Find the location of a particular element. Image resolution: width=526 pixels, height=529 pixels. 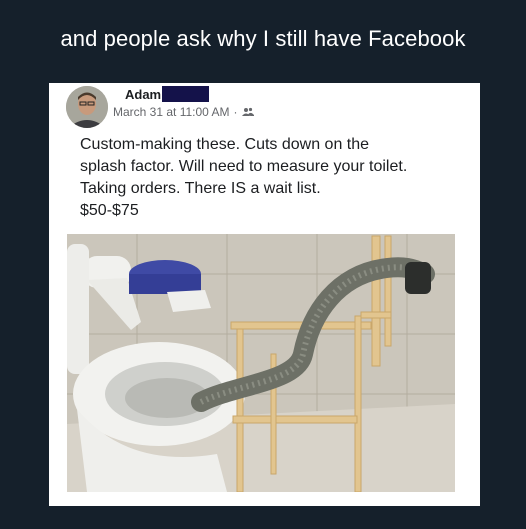

author-name: Adam is located at coordinates (143, 94).